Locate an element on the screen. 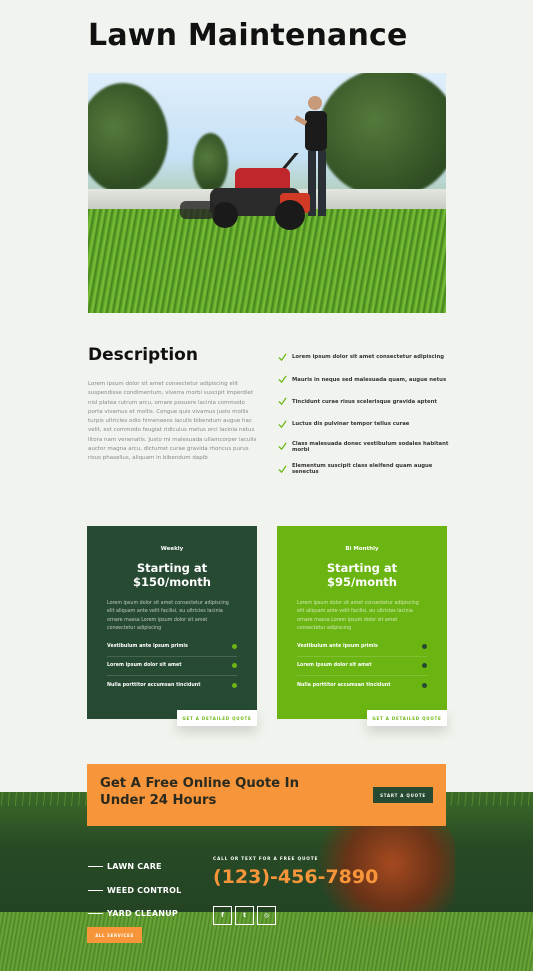 The image size is (533, 971). cta-heading-line: Under 24 Hours is located at coordinates (158, 800).